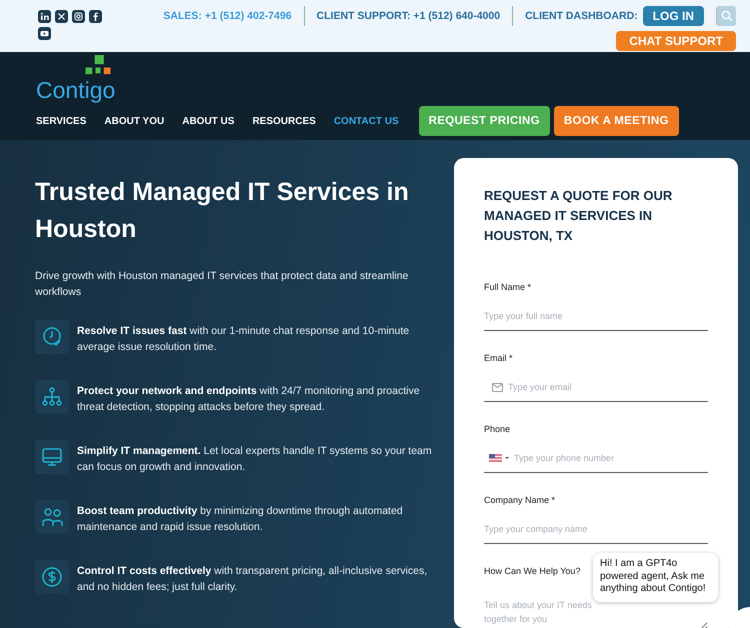  I want to click on chat-tooltip: Hi! I am a GPT4o powered agent, Ask me anything about Contigo!, so click(655, 577).